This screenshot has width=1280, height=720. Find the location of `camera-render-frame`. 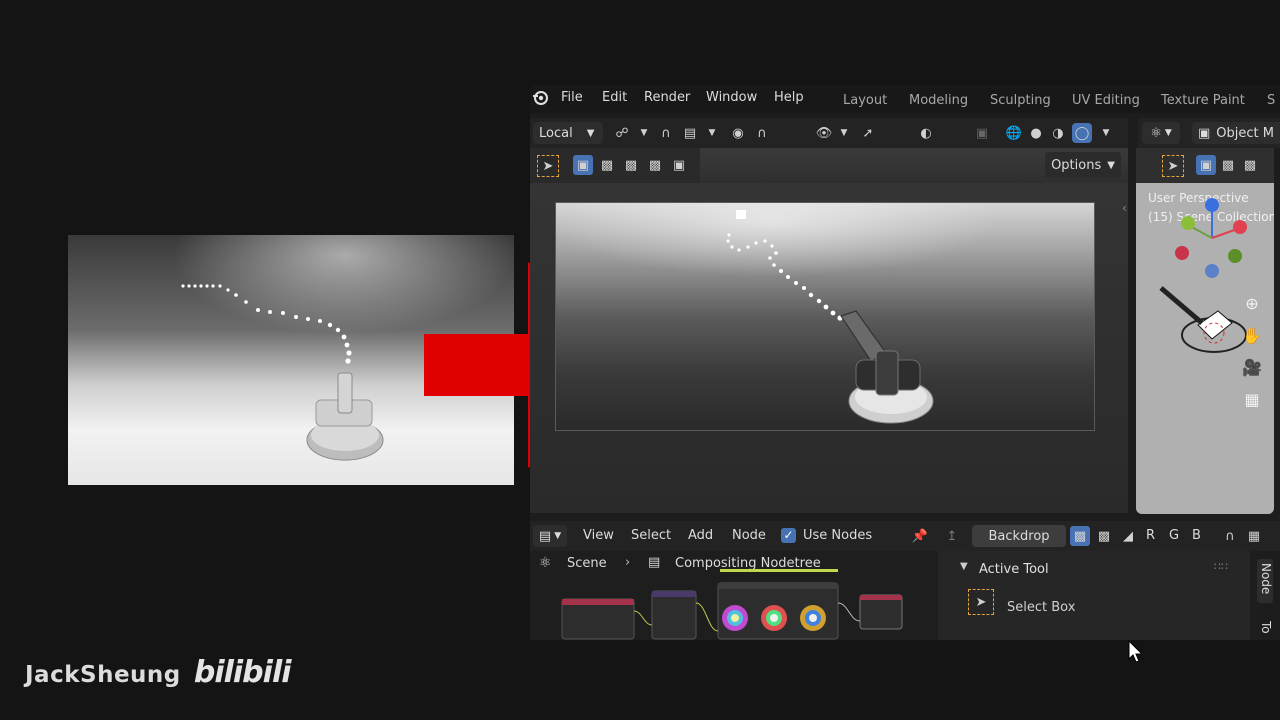

camera-render-frame is located at coordinates (825, 316).